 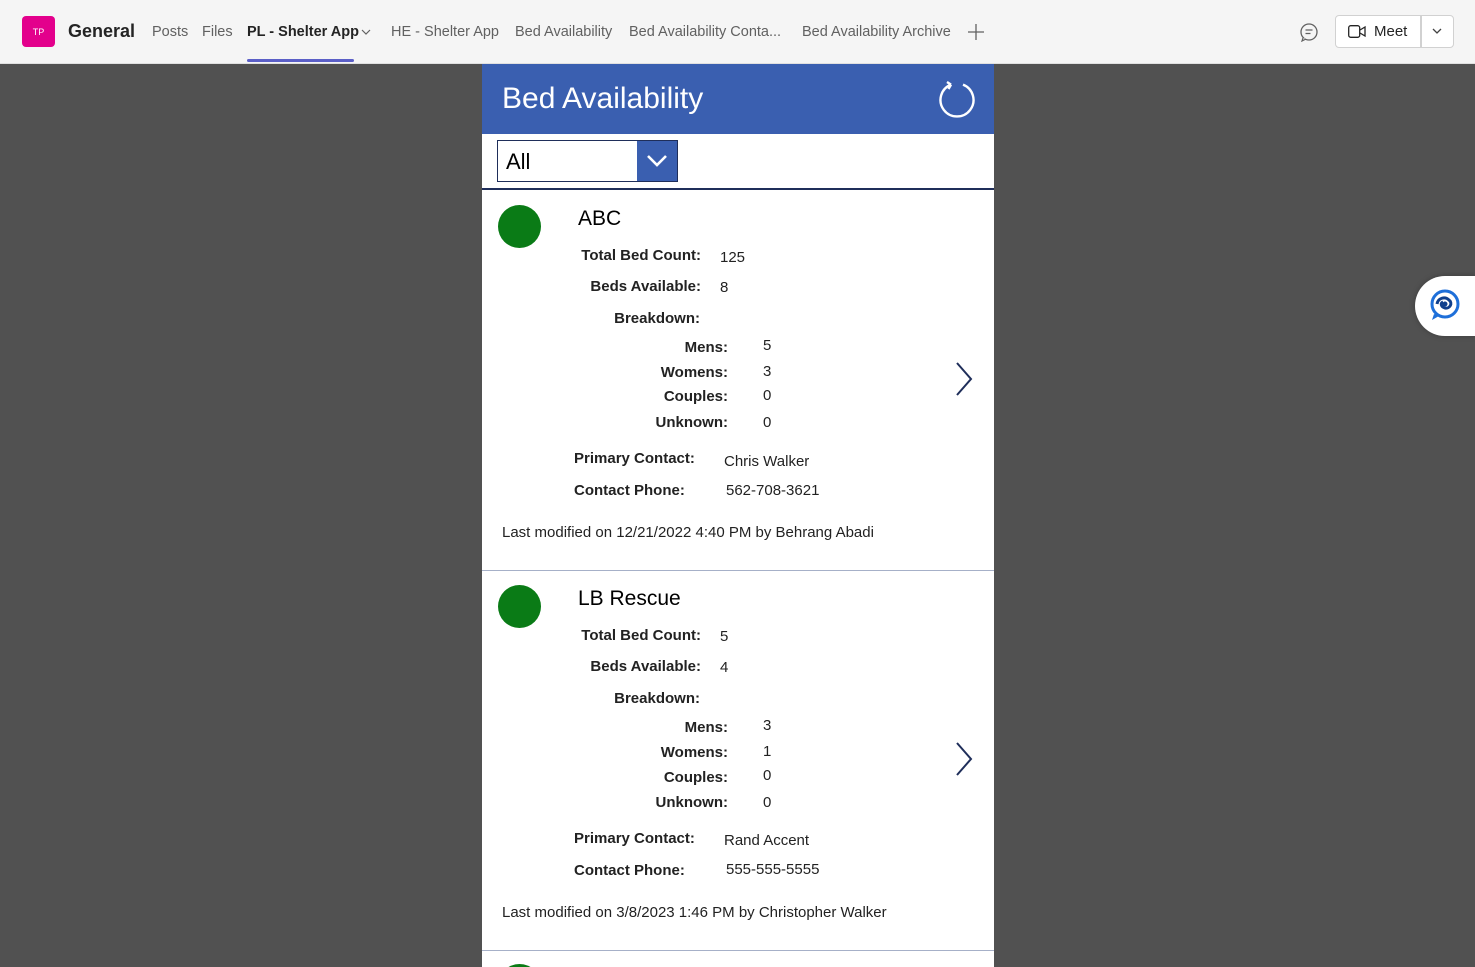 What do you see at coordinates (38, 31) in the screenshot?
I see `team-avatar: TP` at bounding box center [38, 31].